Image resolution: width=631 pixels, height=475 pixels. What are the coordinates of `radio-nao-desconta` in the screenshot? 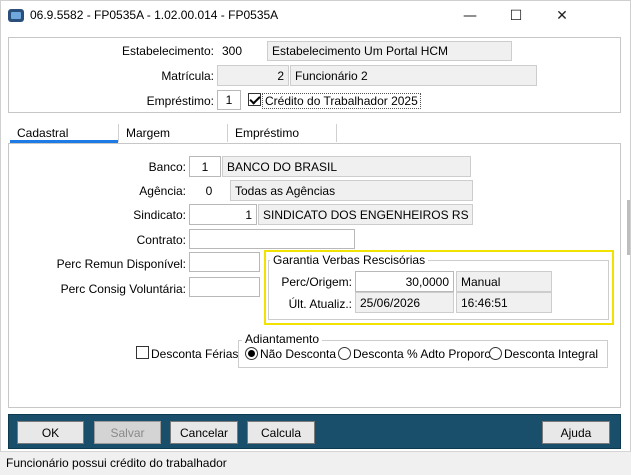 It's located at (251, 353).